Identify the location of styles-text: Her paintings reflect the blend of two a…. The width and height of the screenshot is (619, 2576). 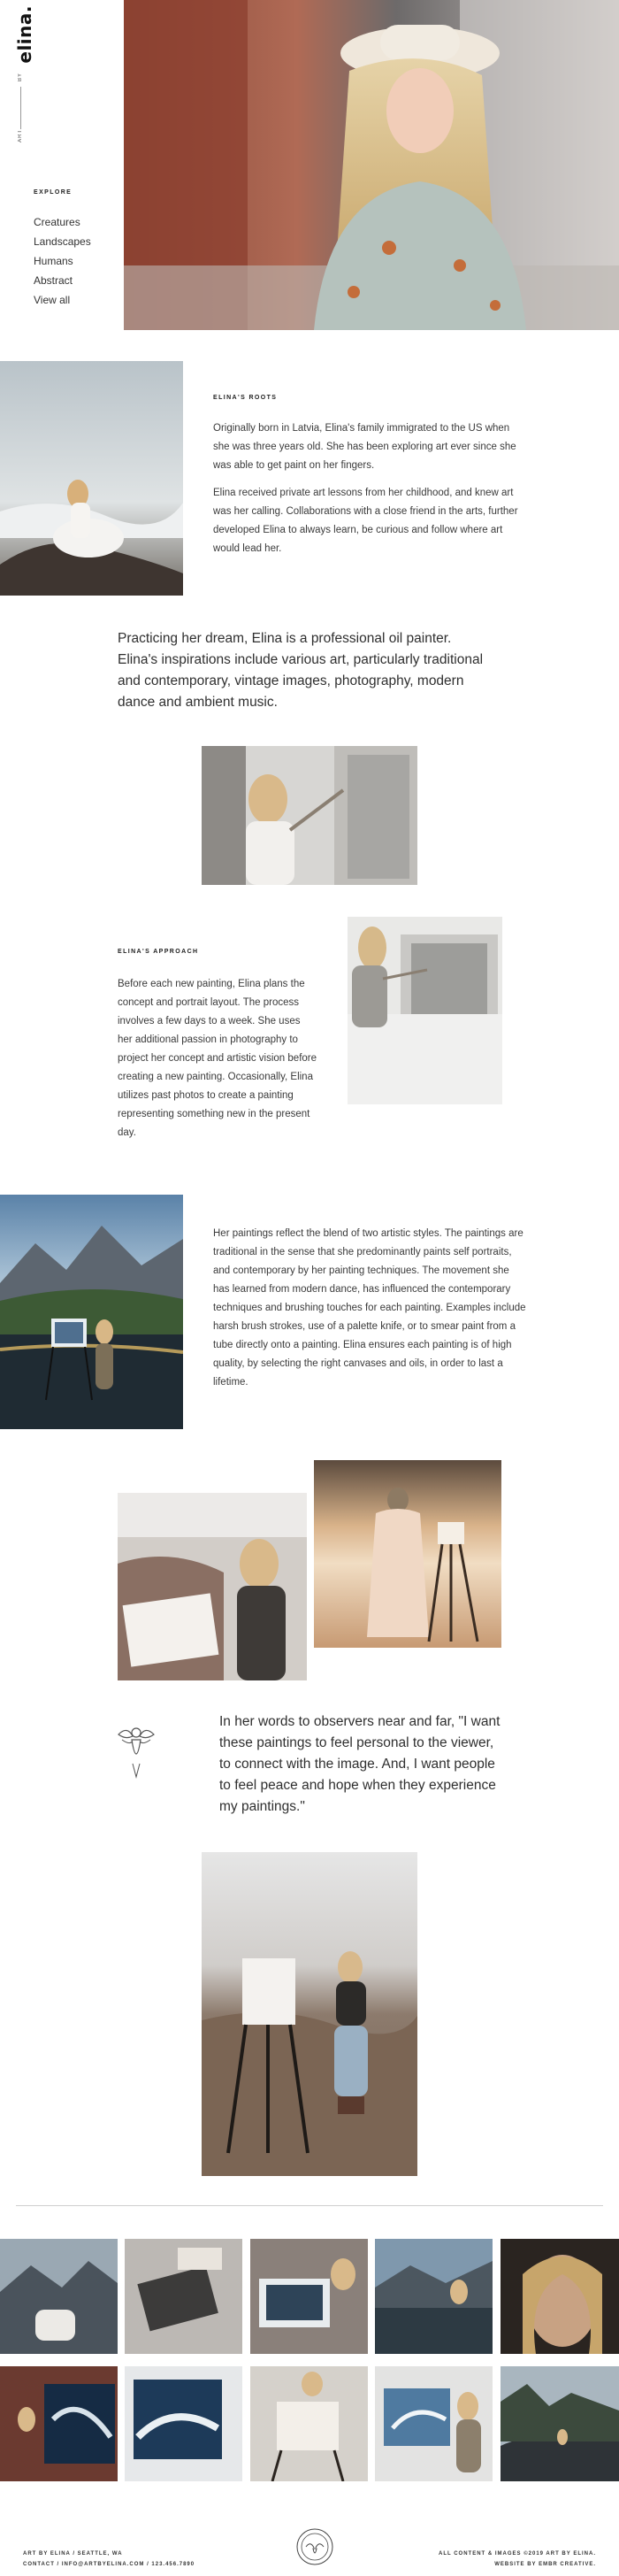
(369, 1308).